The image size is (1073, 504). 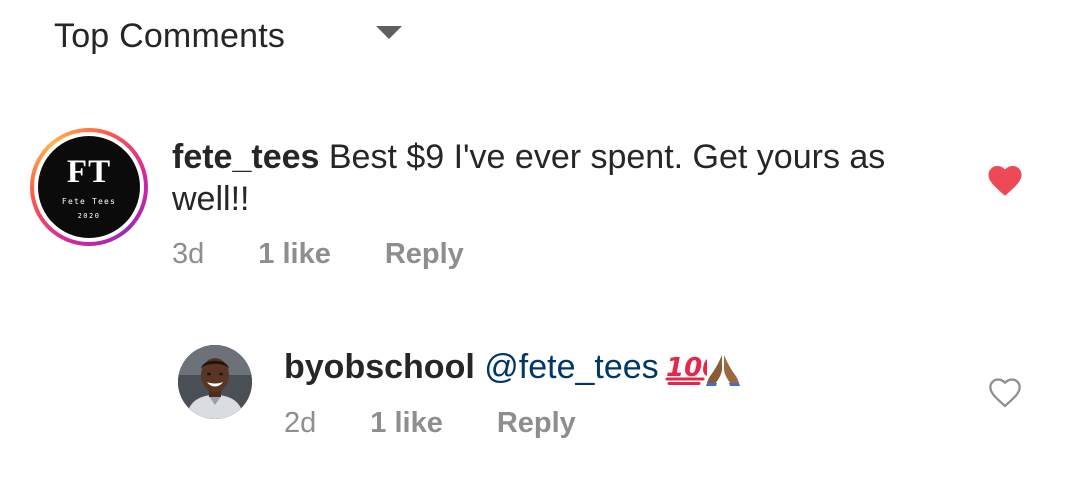 What do you see at coordinates (170, 35) in the screenshot?
I see `sort-label: Top Comments` at bounding box center [170, 35].